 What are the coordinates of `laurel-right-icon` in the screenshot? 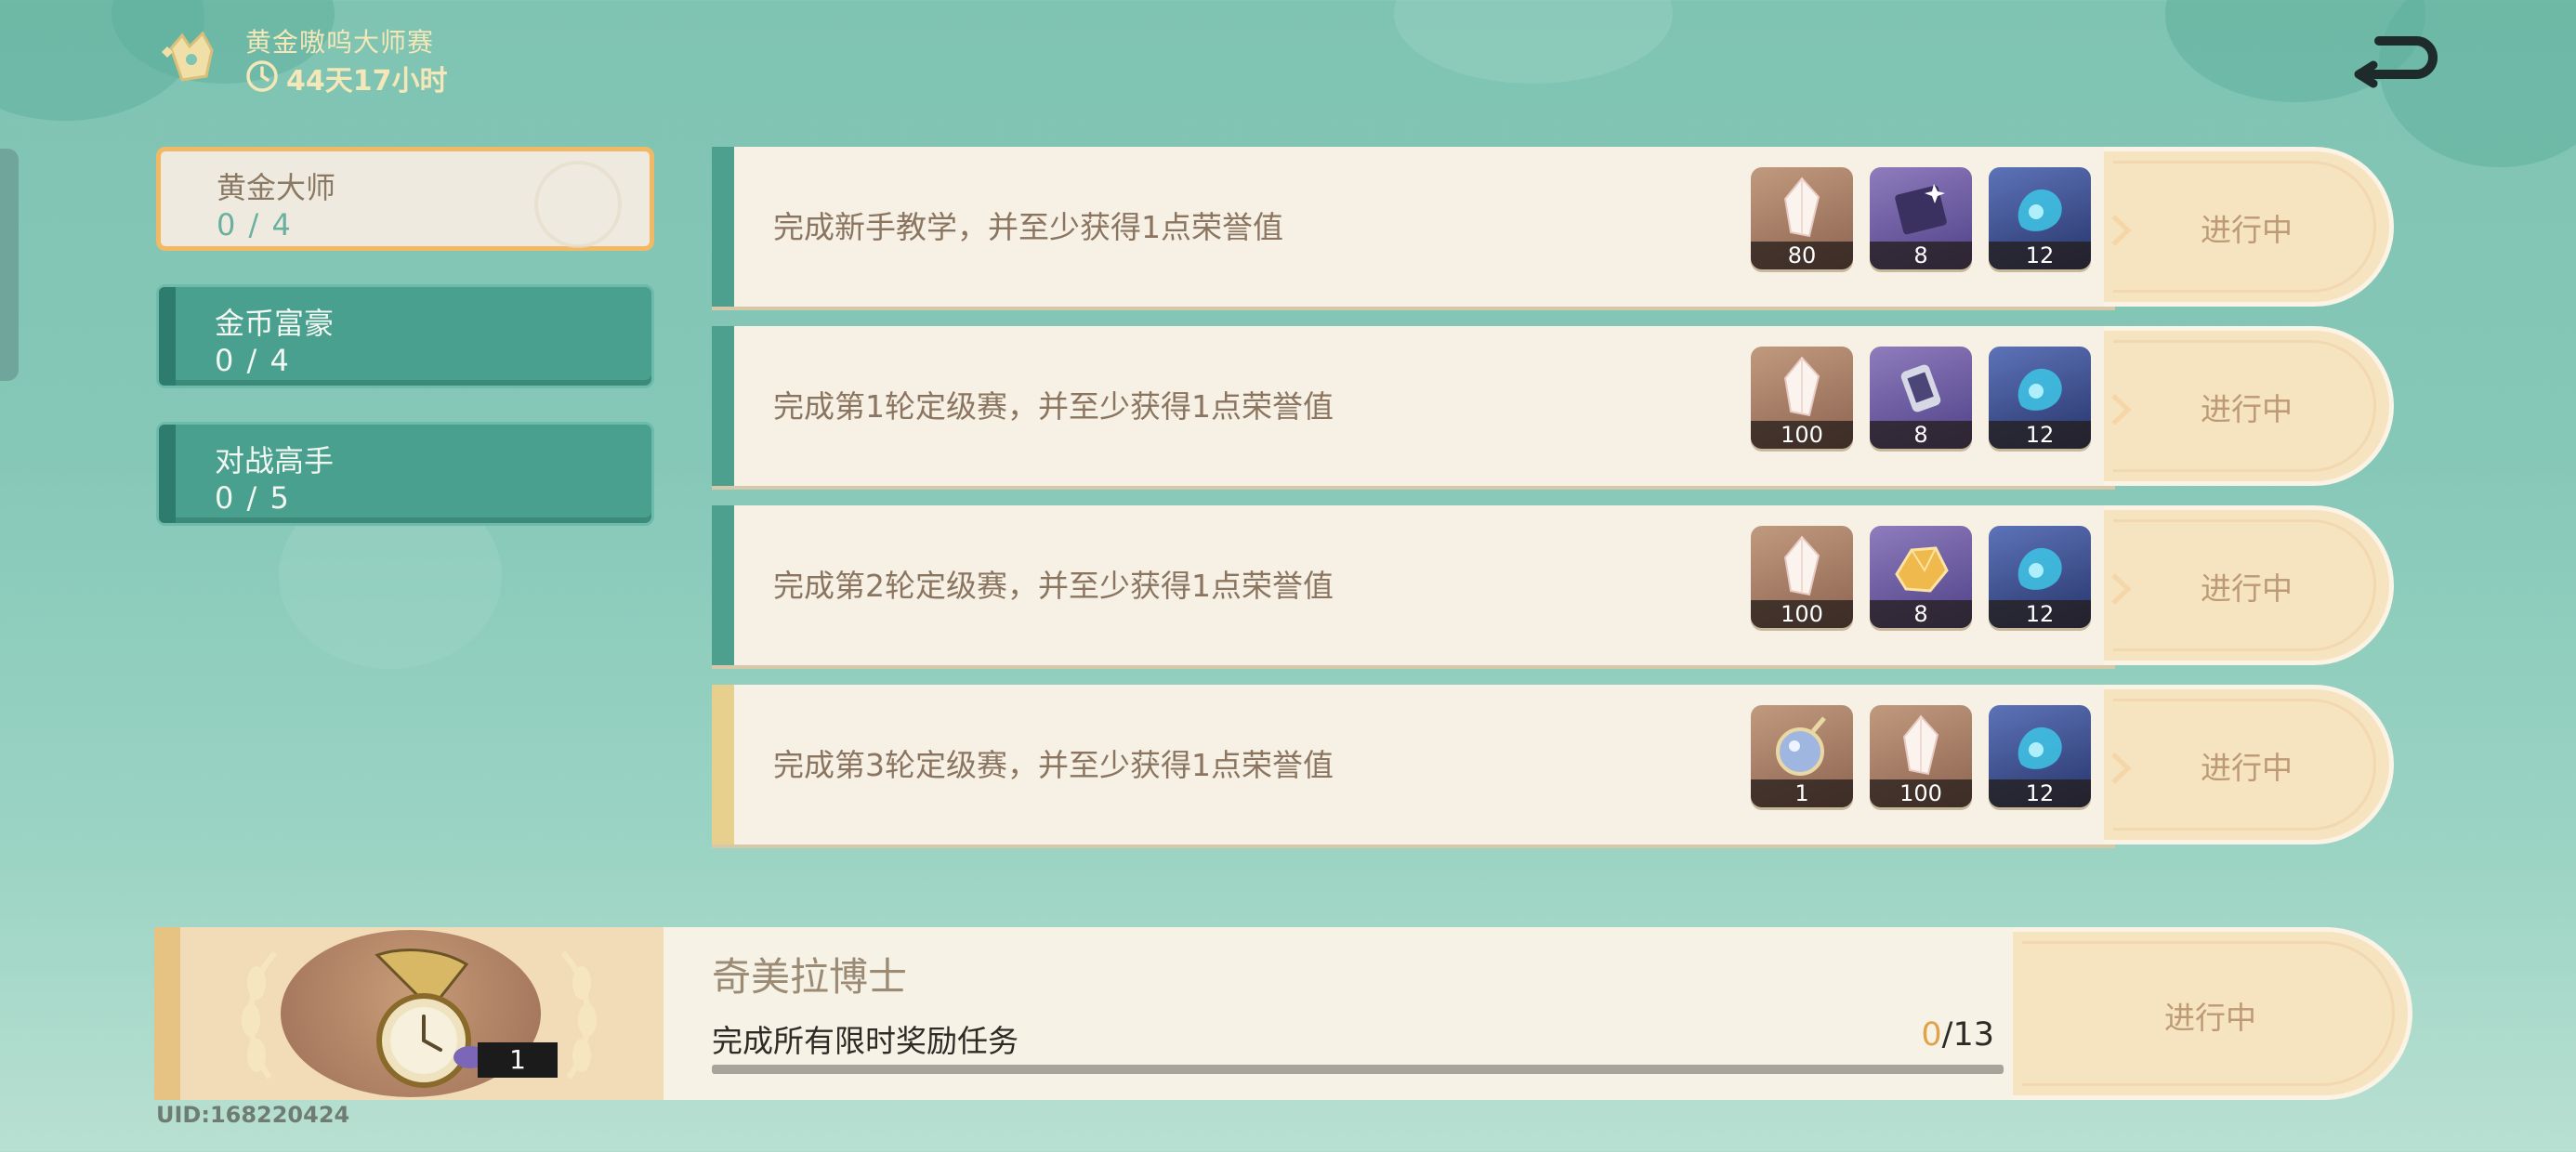 It's located at (578, 1015).